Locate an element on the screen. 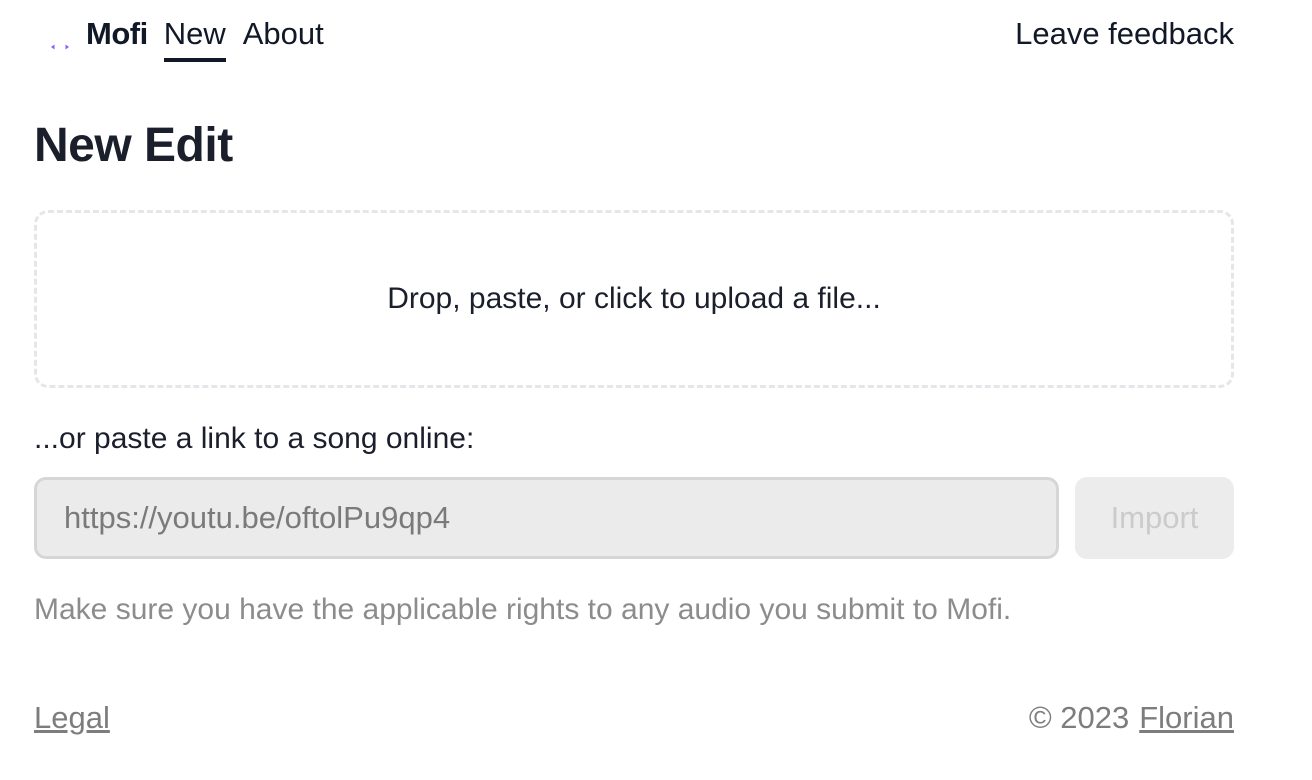 This screenshot has width=1312, height=780. page-title: New Edit is located at coordinates (133, 145).